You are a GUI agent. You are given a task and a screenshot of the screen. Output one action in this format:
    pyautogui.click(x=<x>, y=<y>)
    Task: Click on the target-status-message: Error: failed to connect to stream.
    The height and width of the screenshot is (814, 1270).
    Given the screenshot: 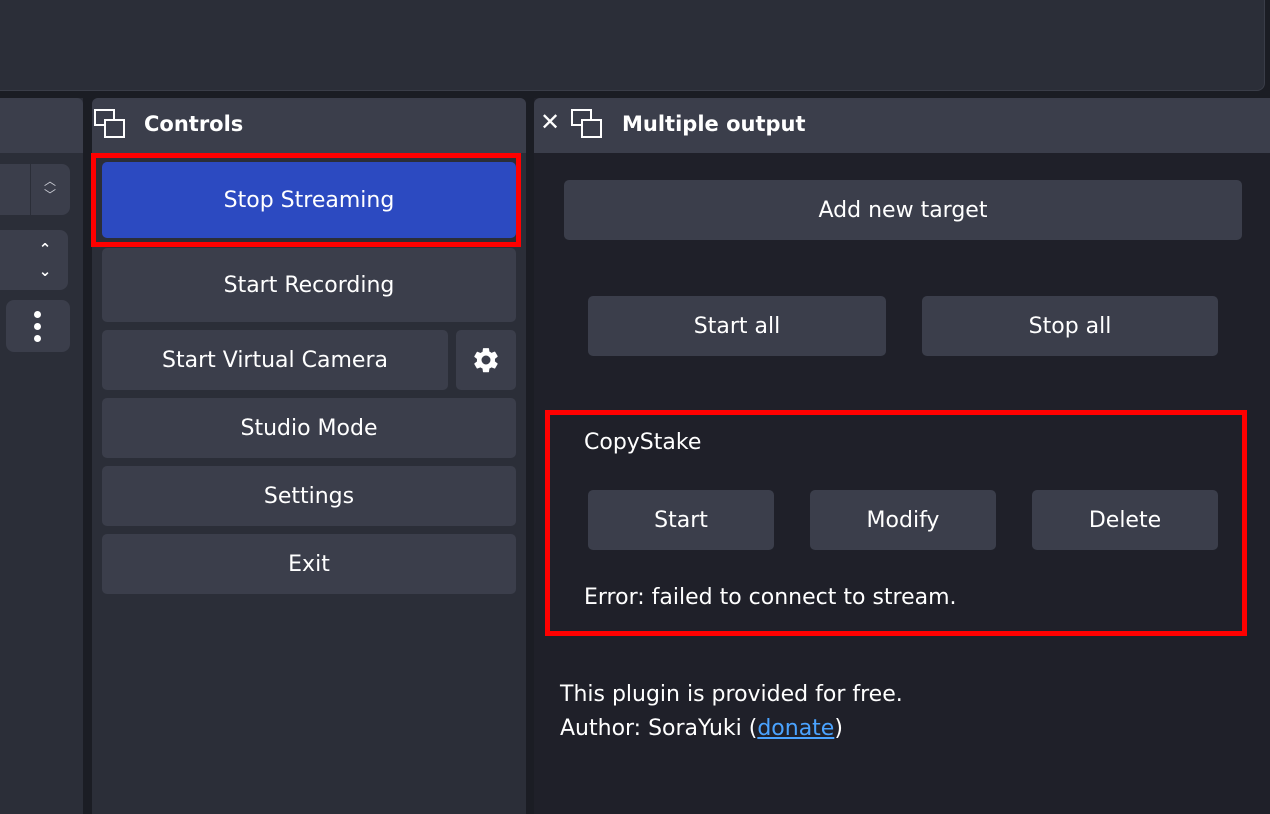 What is the action you would take?
    pyautogui.click(x=770, y=597)
    